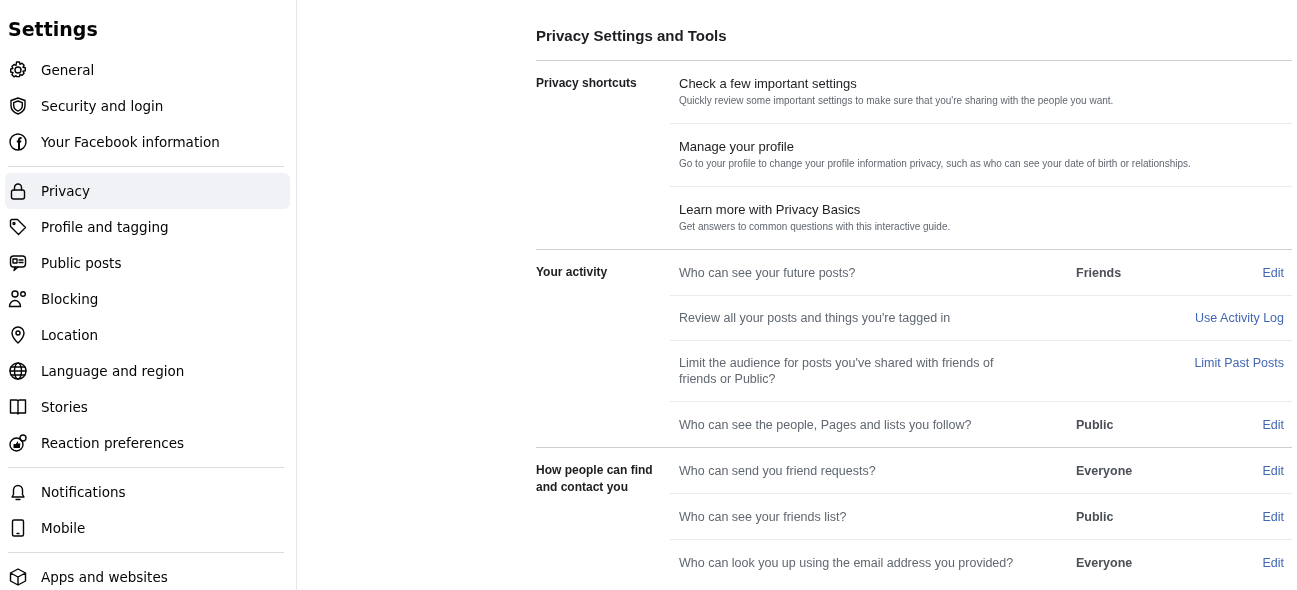 Image resolution: width=1297 pixels, height=590 pixels. Describe the element at coordinates (18, 443) in the screenshot. I see `thumbs-up-icon` at that location.